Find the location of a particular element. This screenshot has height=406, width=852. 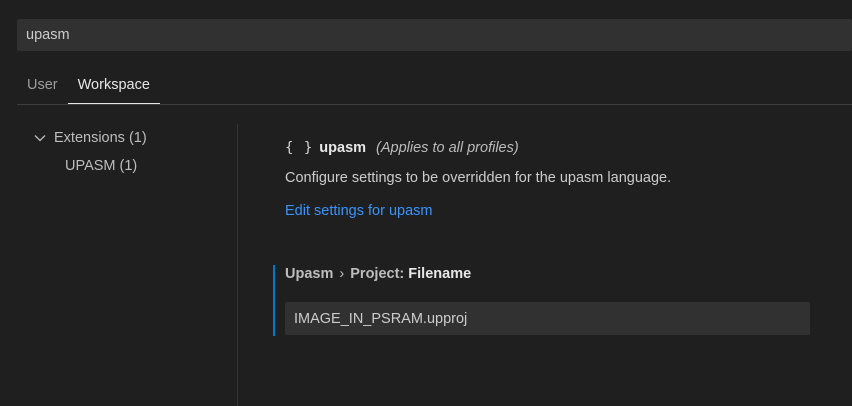

filename-input-value: IMAGE_IN_PSRAM.upproj is located at coordinates (381, 318).